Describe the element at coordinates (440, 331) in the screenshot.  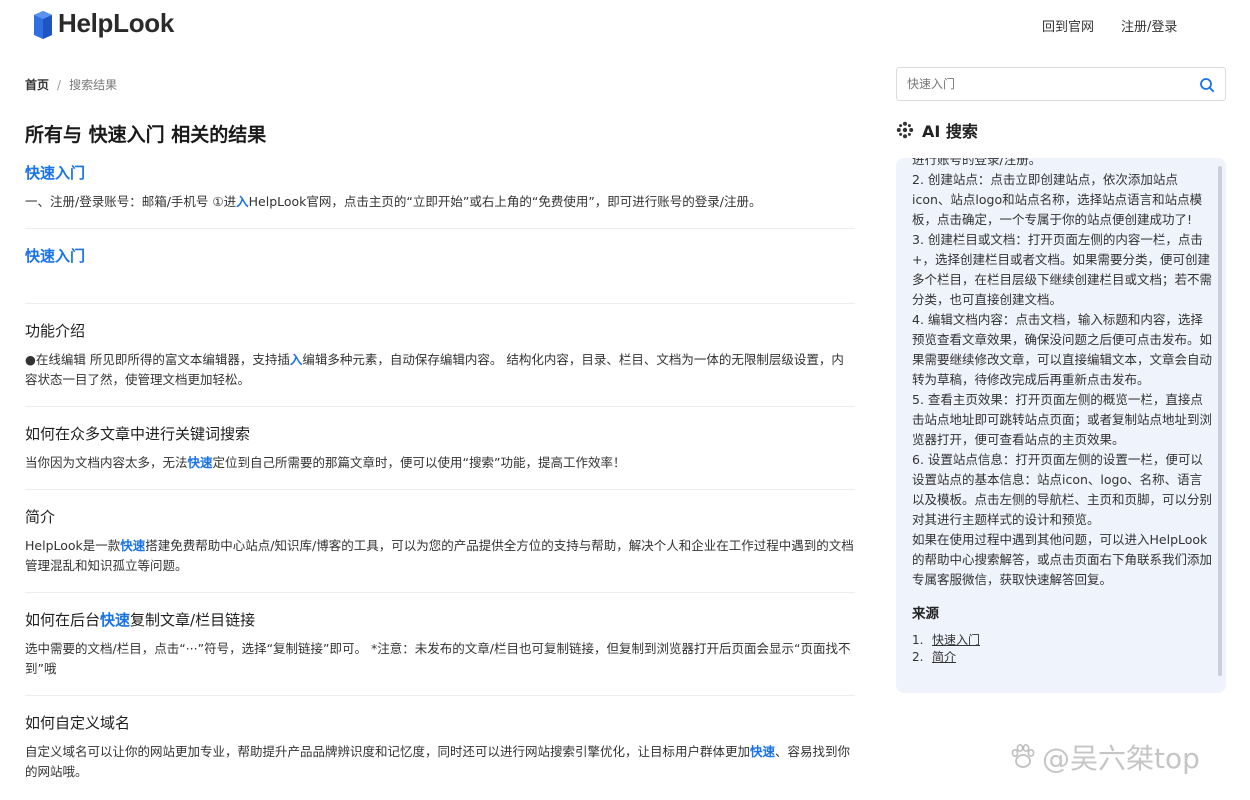
I see `result-title-link: 功能介绍` at that location.